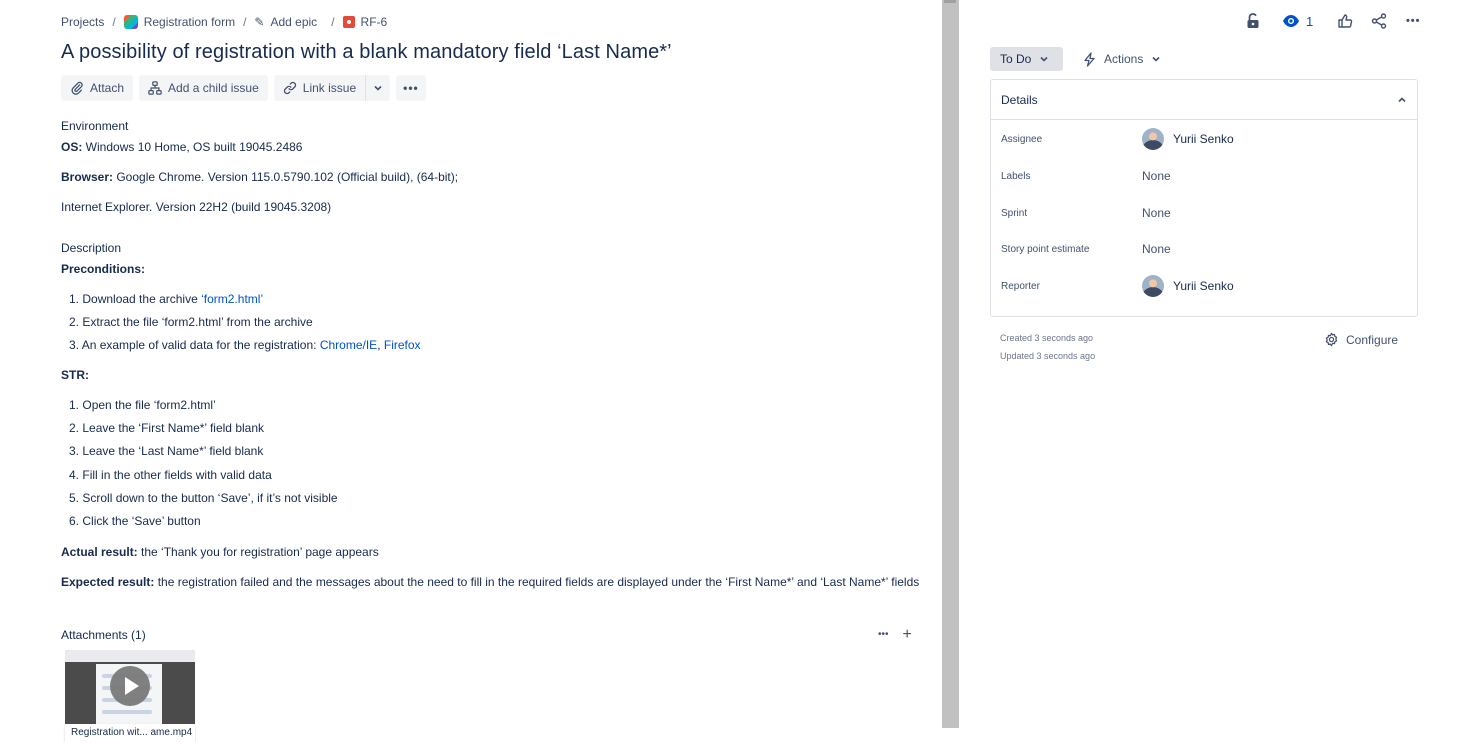  Describe the element at coordinates (289, 88) in the screenshot. I see `link-icon` at that location.